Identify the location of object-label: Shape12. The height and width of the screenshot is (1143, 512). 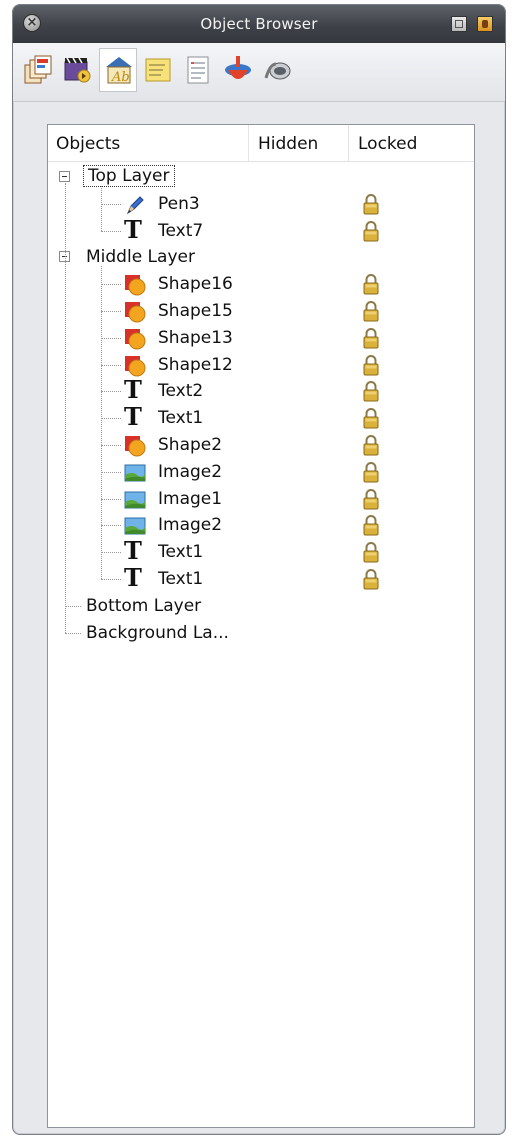
(195, 364).